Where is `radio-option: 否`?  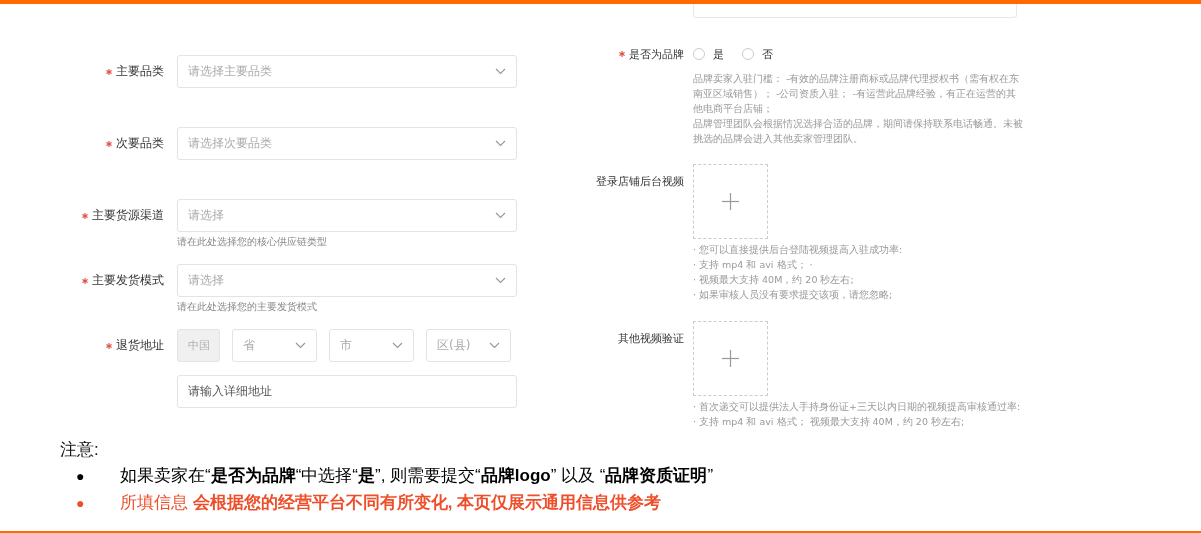
radio-option: 否 is located at coordinates (757, 54).